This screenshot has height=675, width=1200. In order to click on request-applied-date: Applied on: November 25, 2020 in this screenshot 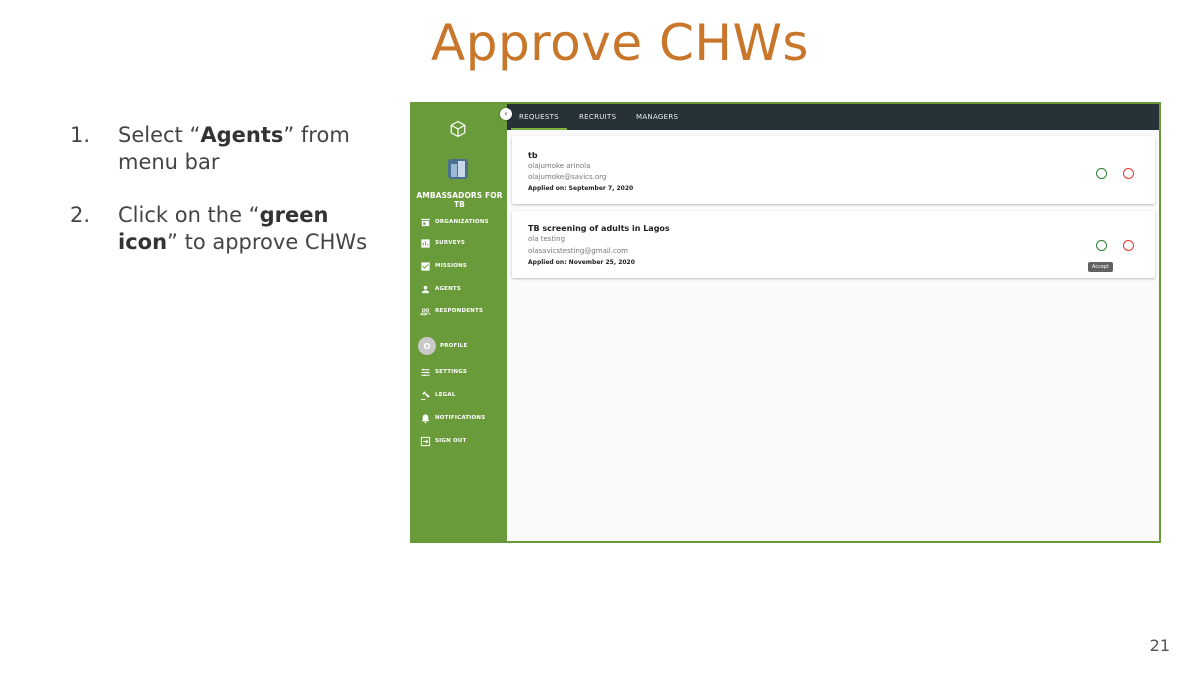, I will do `click(581, 262)`.